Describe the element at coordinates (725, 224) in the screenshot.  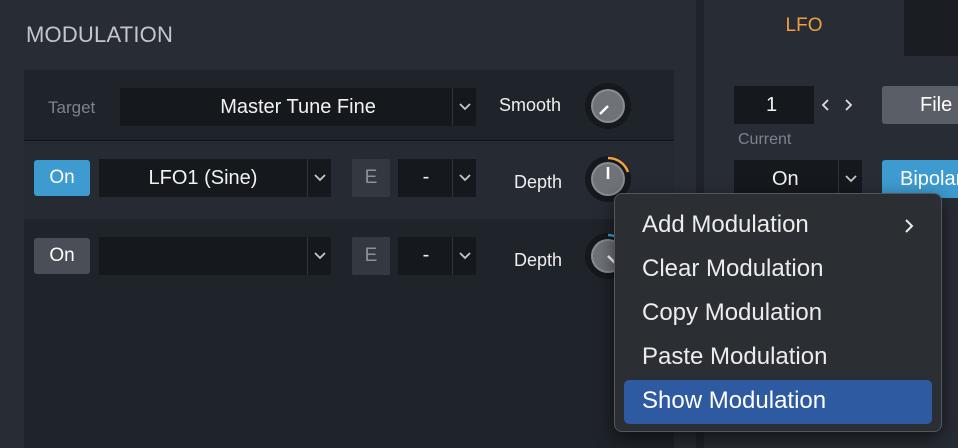
I see `menu-item-label: Add Modulation` at that location.